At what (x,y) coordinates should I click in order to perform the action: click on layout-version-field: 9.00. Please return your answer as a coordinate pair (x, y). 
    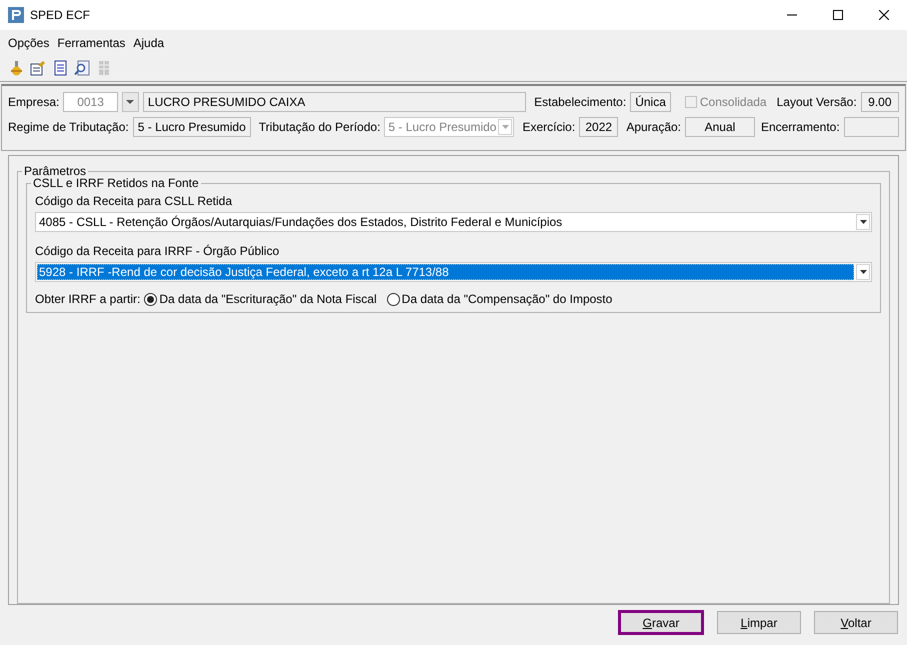
    Looking at the image, I should click on (879, 102).